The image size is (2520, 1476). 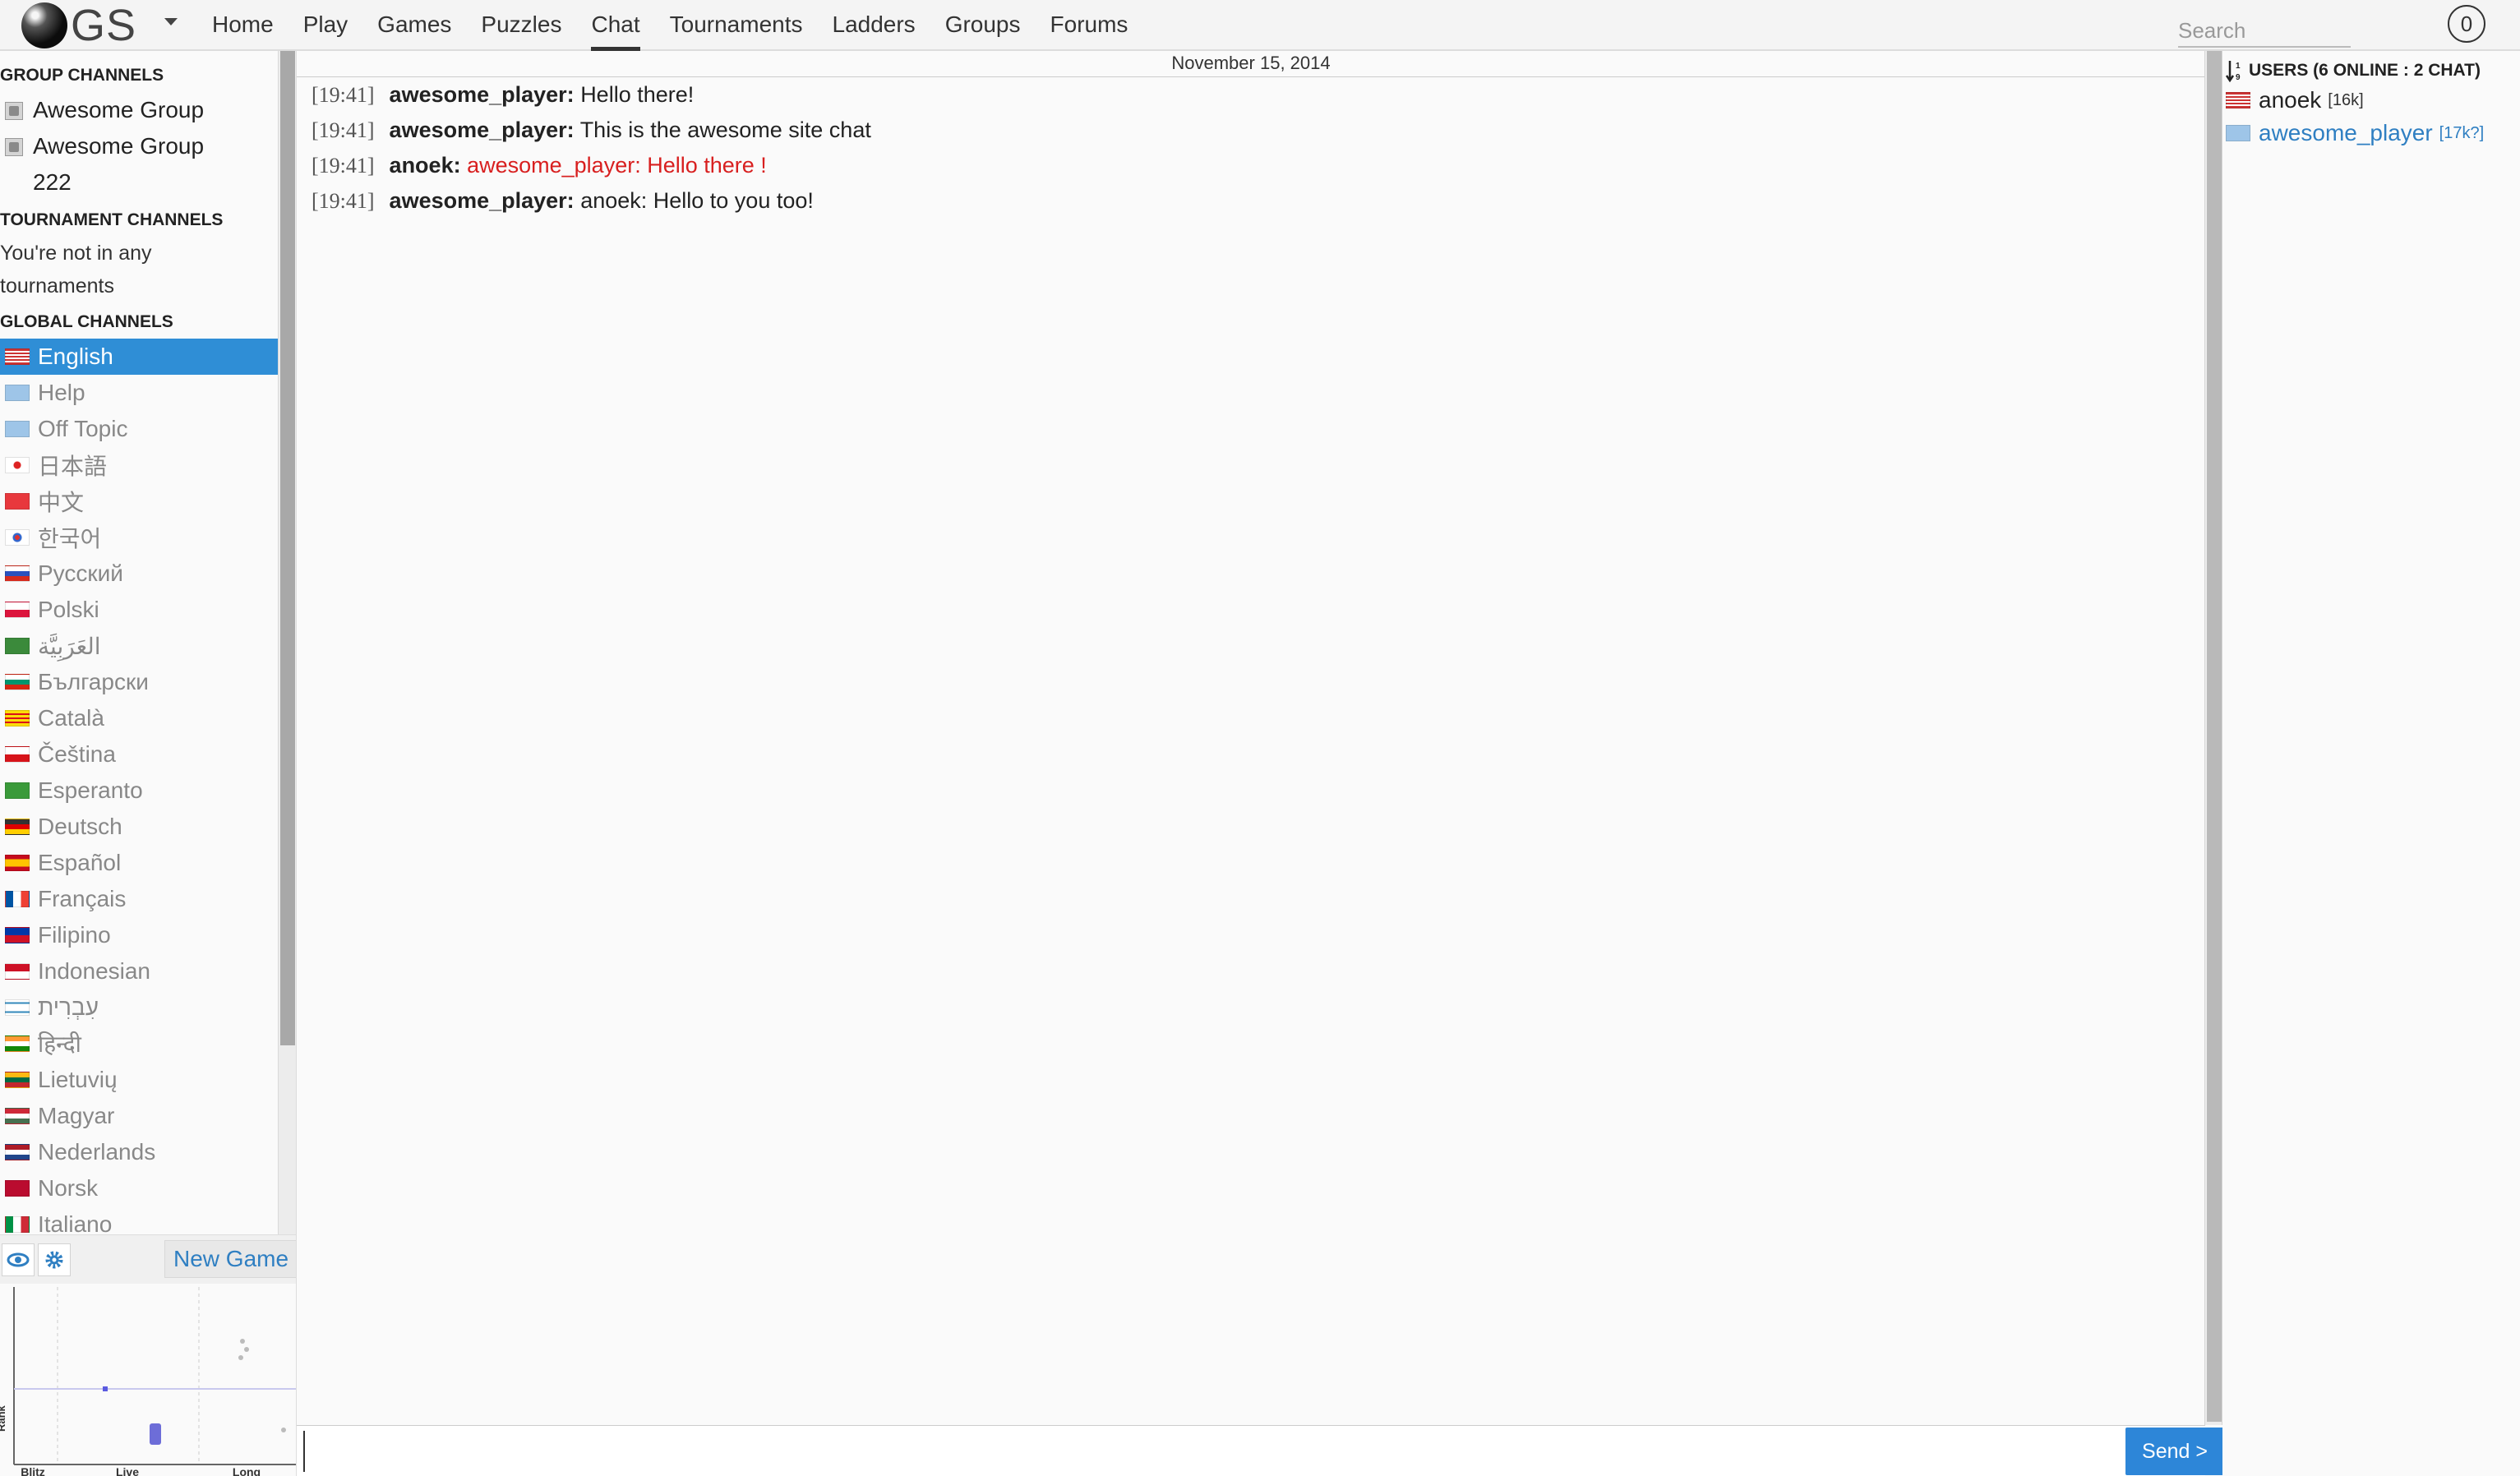 What do you see at coordinates (139, 646) in the screenshot?
I see `channel-item-sa: العَرَبِيَّة` at bounding box center [139, 646].